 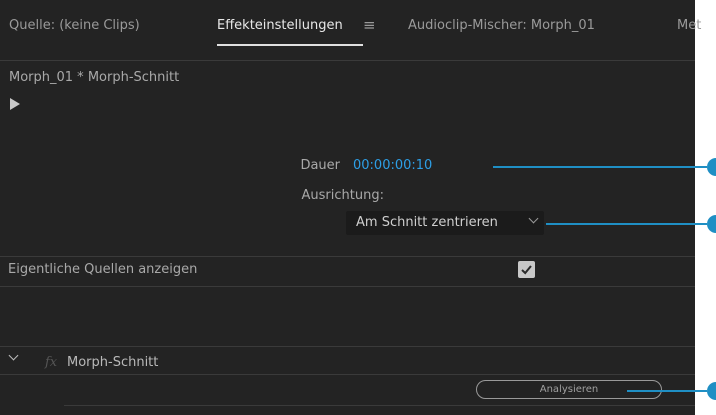 I want to click on alignment-selected: Am Schnitt zentrieren, so click(x=427, y=222).